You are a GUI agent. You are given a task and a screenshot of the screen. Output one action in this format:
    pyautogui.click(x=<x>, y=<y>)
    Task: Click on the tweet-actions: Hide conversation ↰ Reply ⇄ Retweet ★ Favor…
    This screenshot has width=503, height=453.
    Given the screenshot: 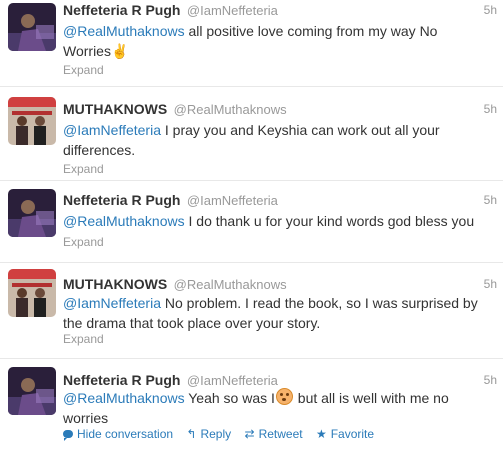 What is the action you would take?
    pyautogui.click(x=223, y=434)
    